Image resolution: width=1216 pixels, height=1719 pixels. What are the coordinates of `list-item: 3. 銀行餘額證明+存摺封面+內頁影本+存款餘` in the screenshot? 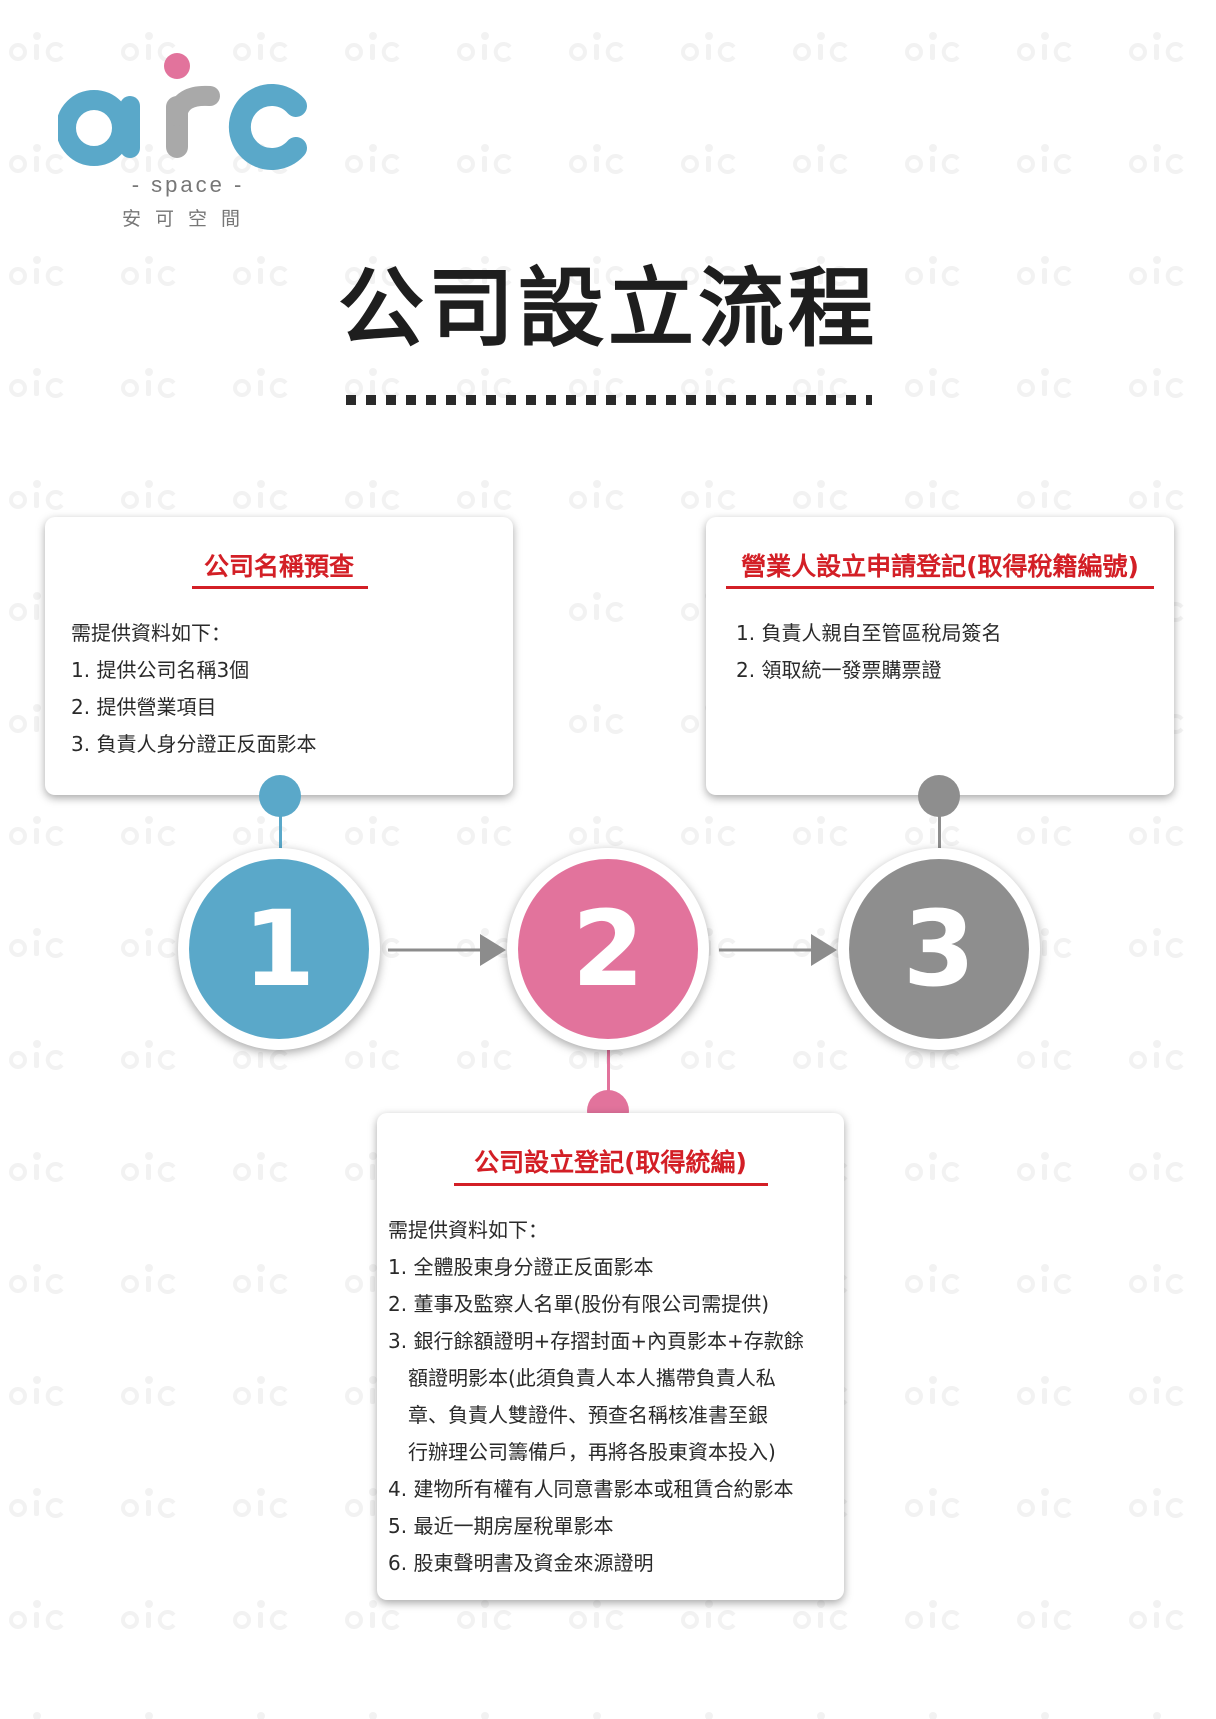 It's located at (596, 1341).